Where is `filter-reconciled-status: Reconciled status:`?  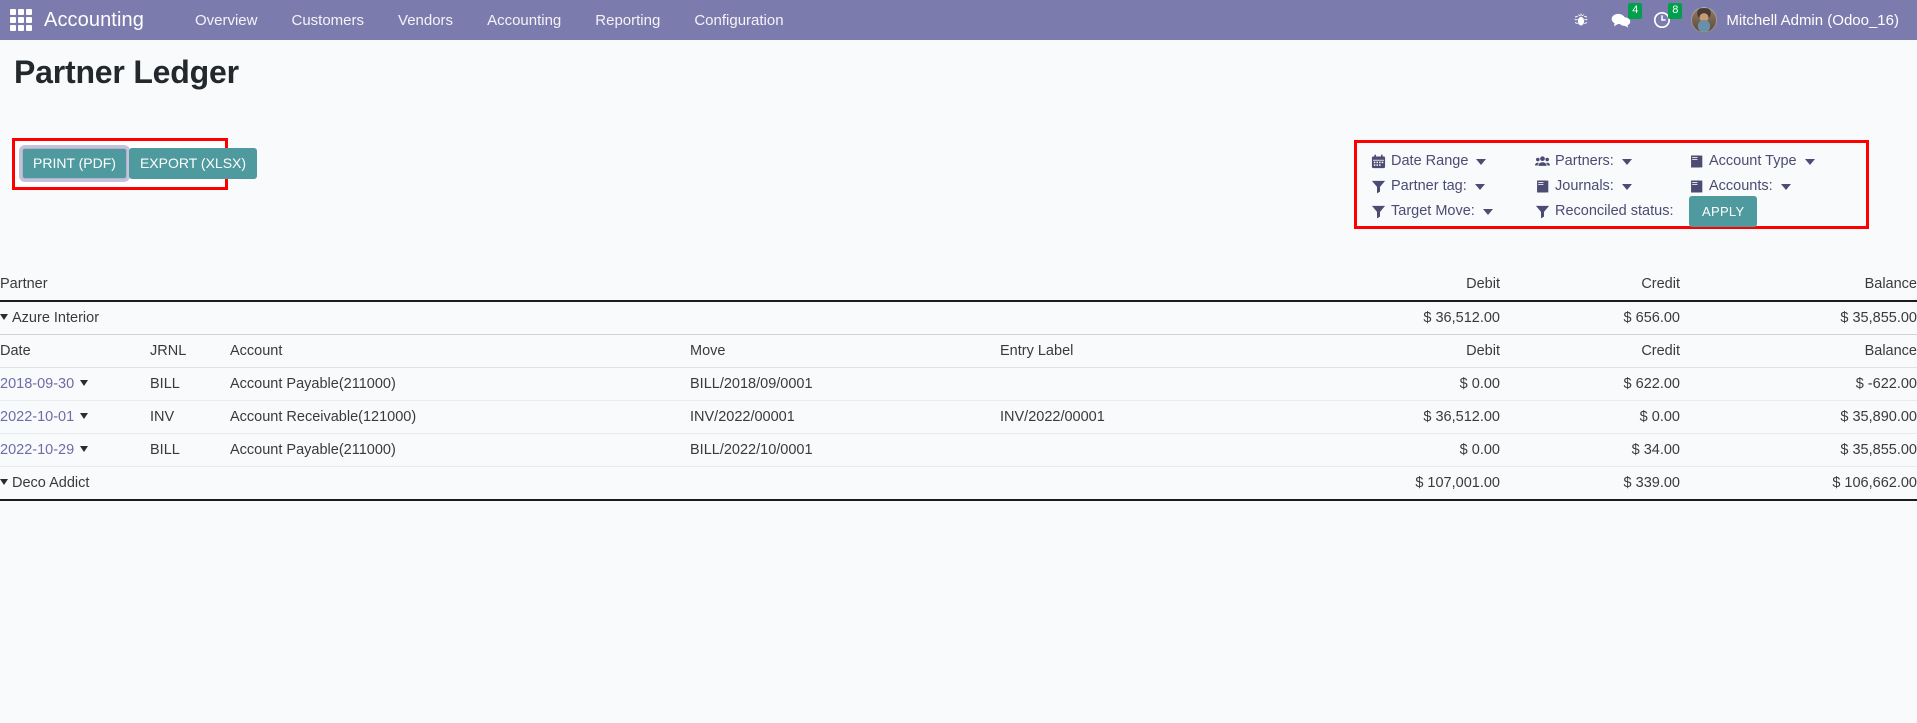
filter-reconciled-status: Reconciled status: is located at coordinates (1610, 211).